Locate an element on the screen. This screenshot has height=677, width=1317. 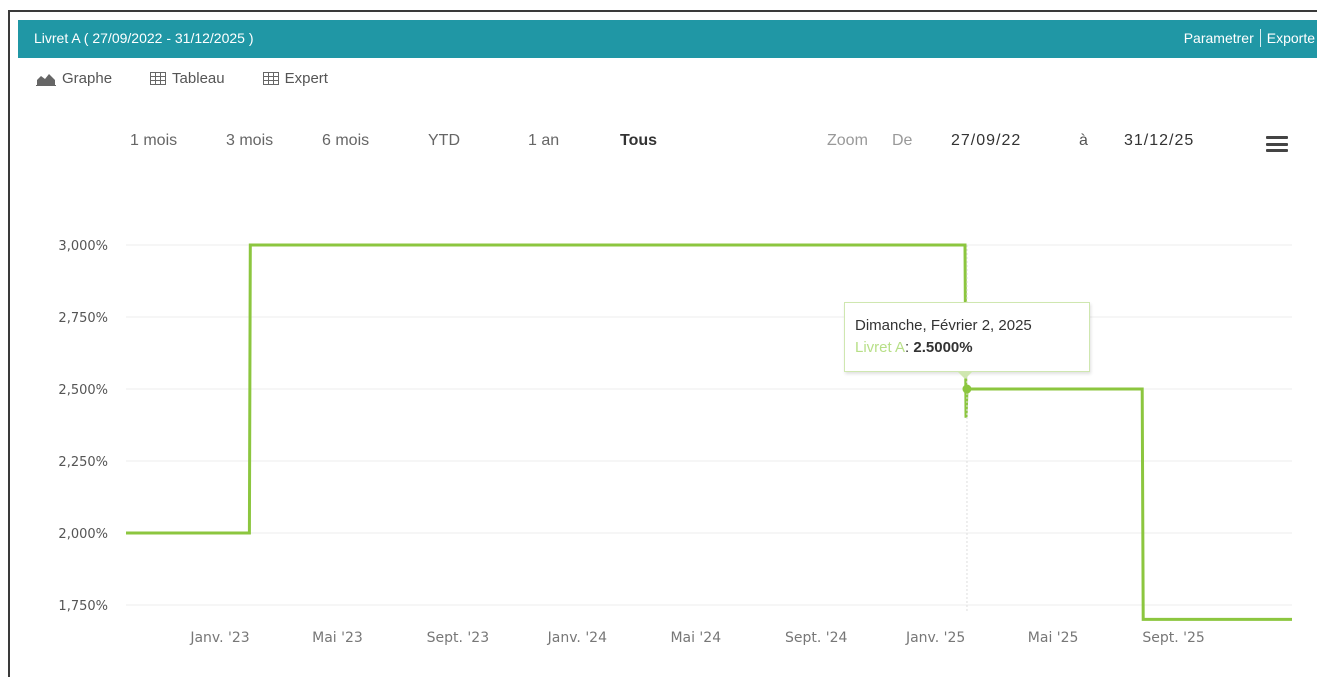
y-tick-label: 2,250% is located at coordinates (83, 462).